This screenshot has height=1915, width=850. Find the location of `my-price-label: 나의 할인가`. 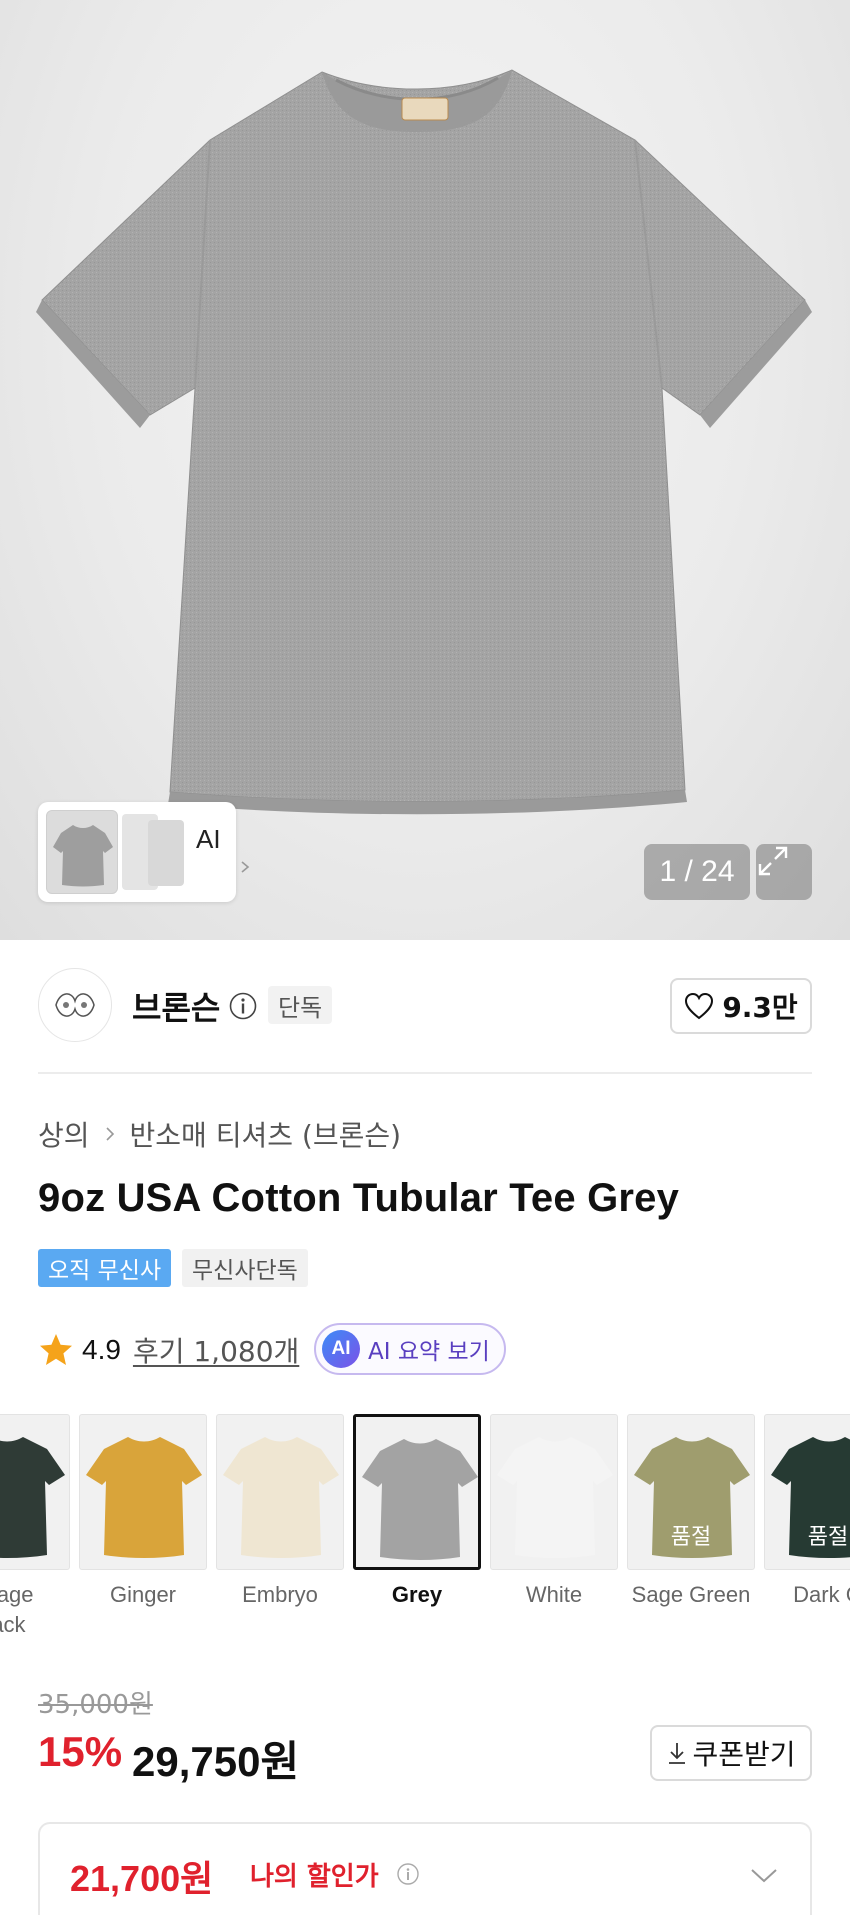

my-price-label: 나의 할인가 is located at coordinates (314, 1877).